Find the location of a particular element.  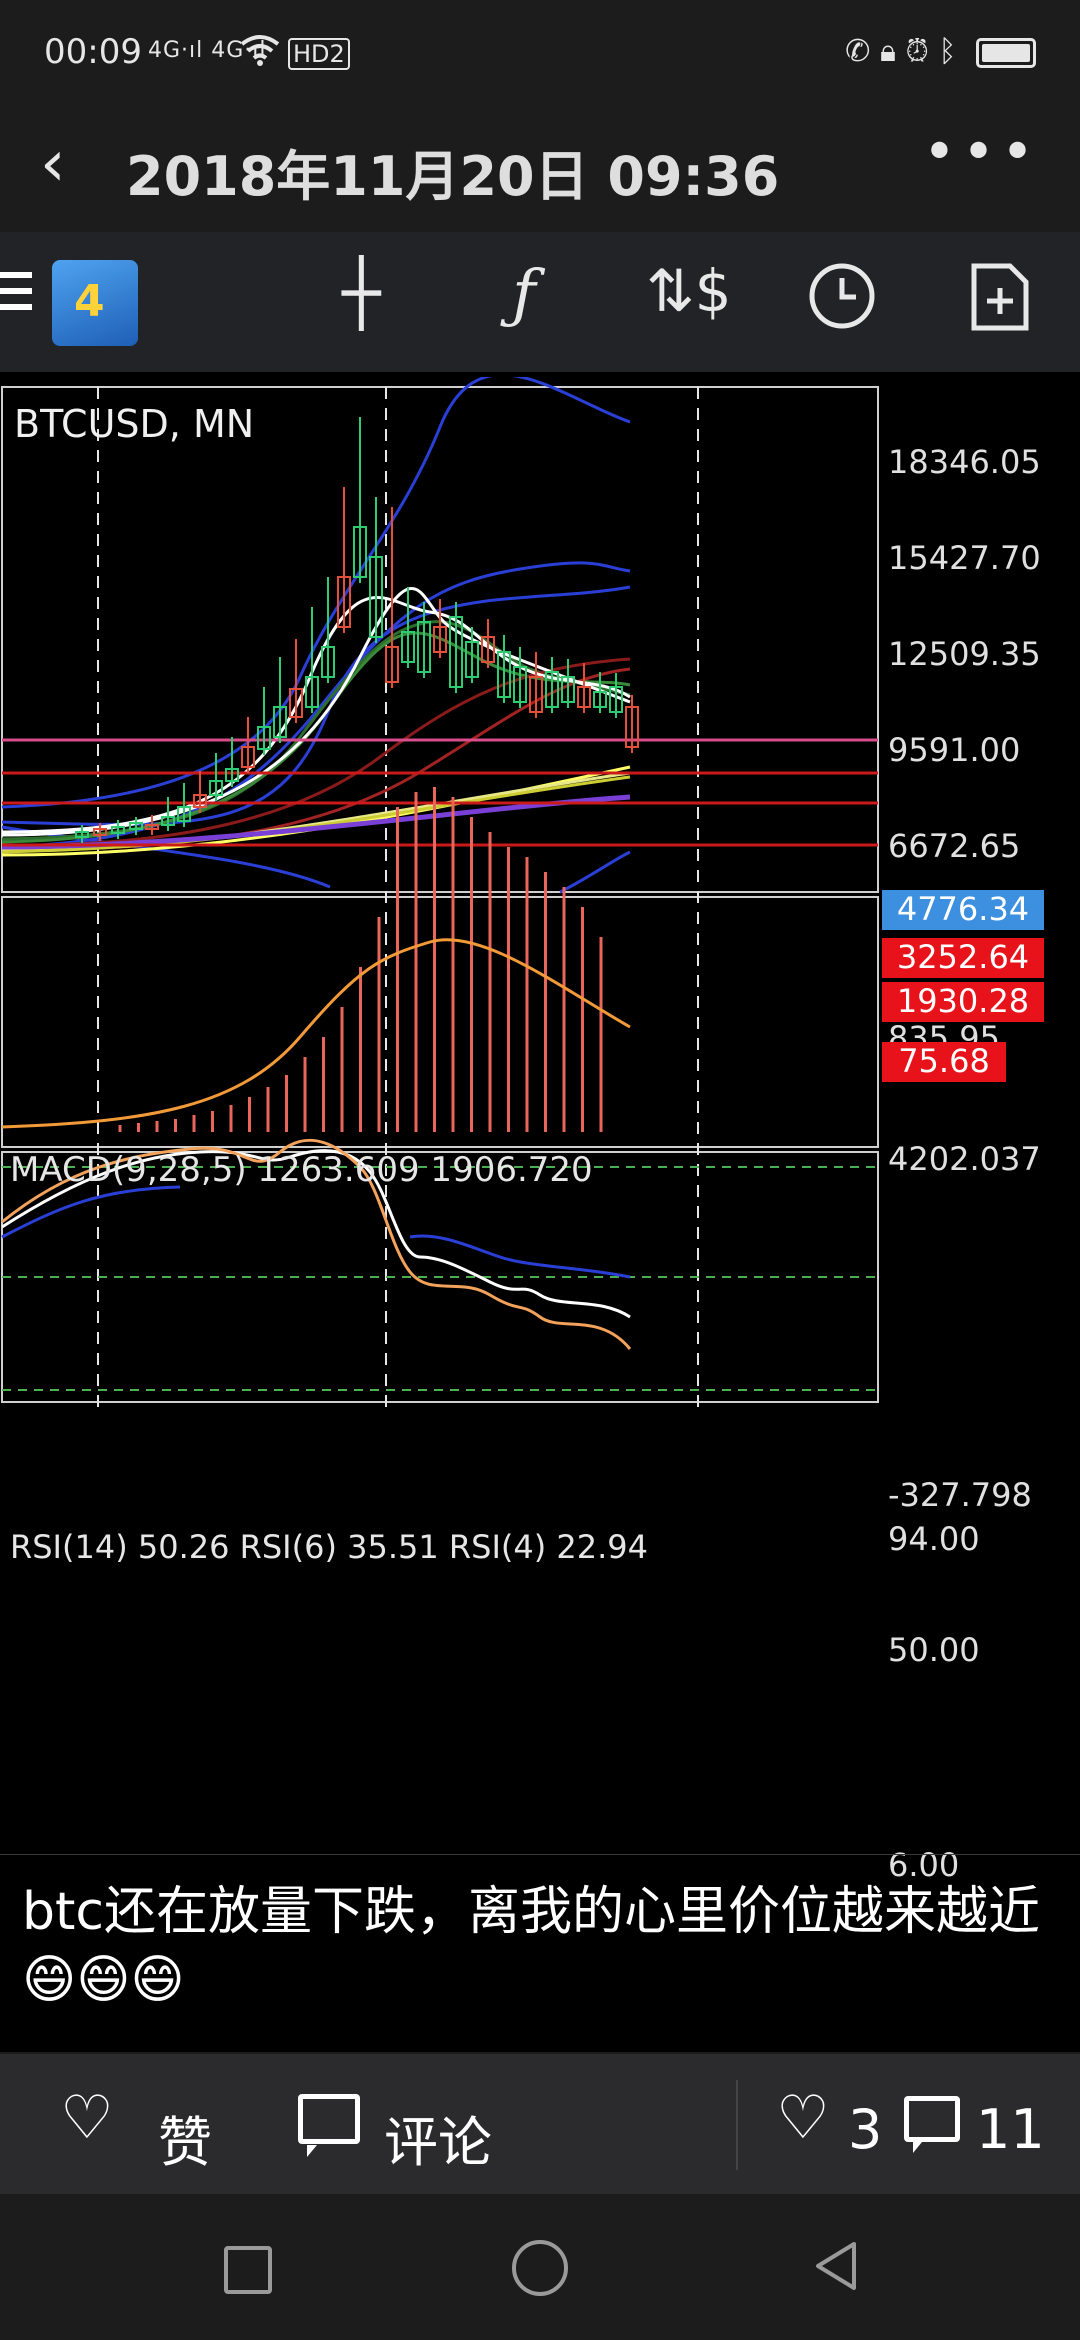

rsi-levels is located at coordinates (440, 1278).